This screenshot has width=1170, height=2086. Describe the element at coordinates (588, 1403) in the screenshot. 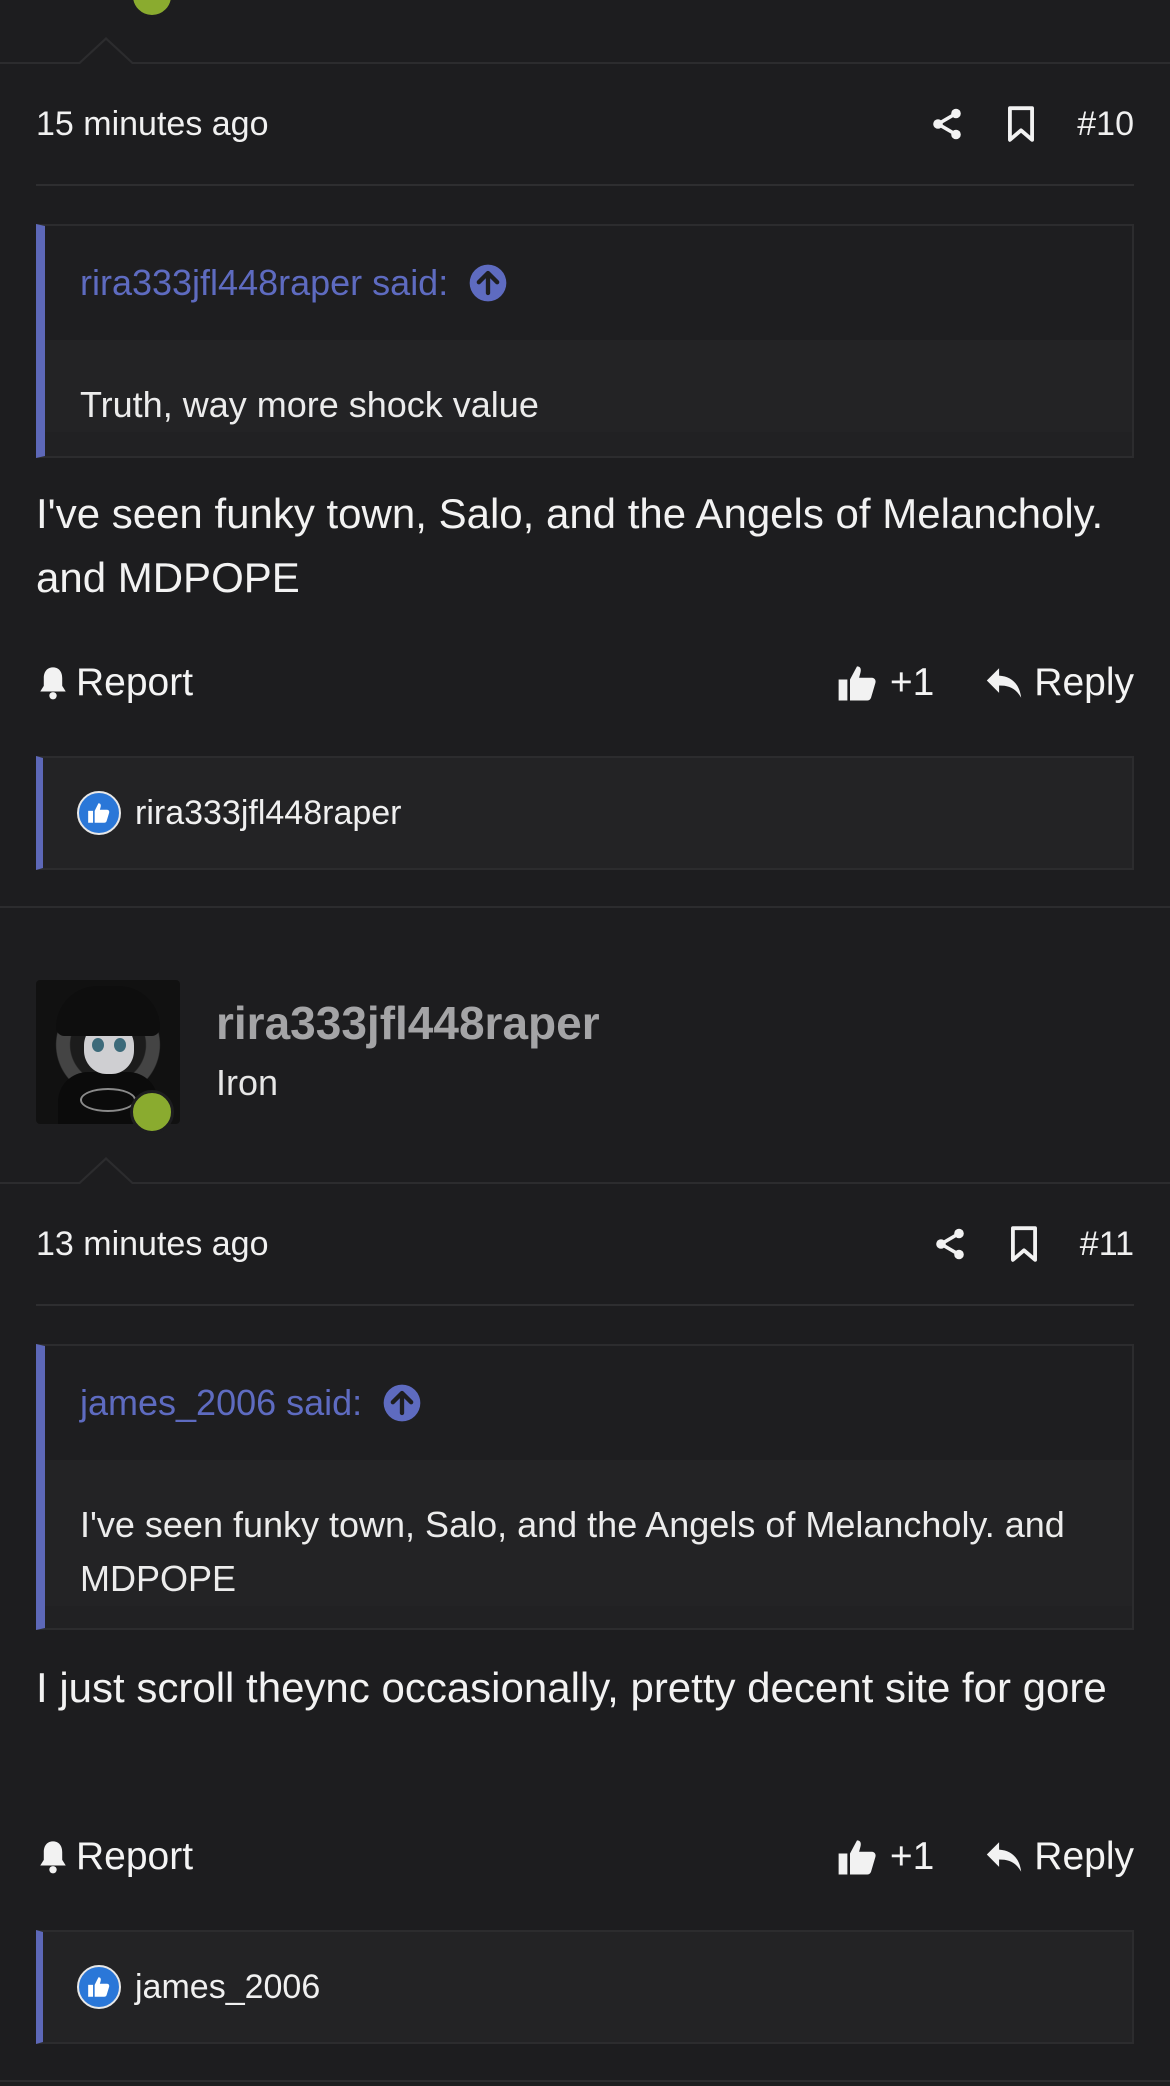

I see `quote-header: james_2006 said:` at that location.